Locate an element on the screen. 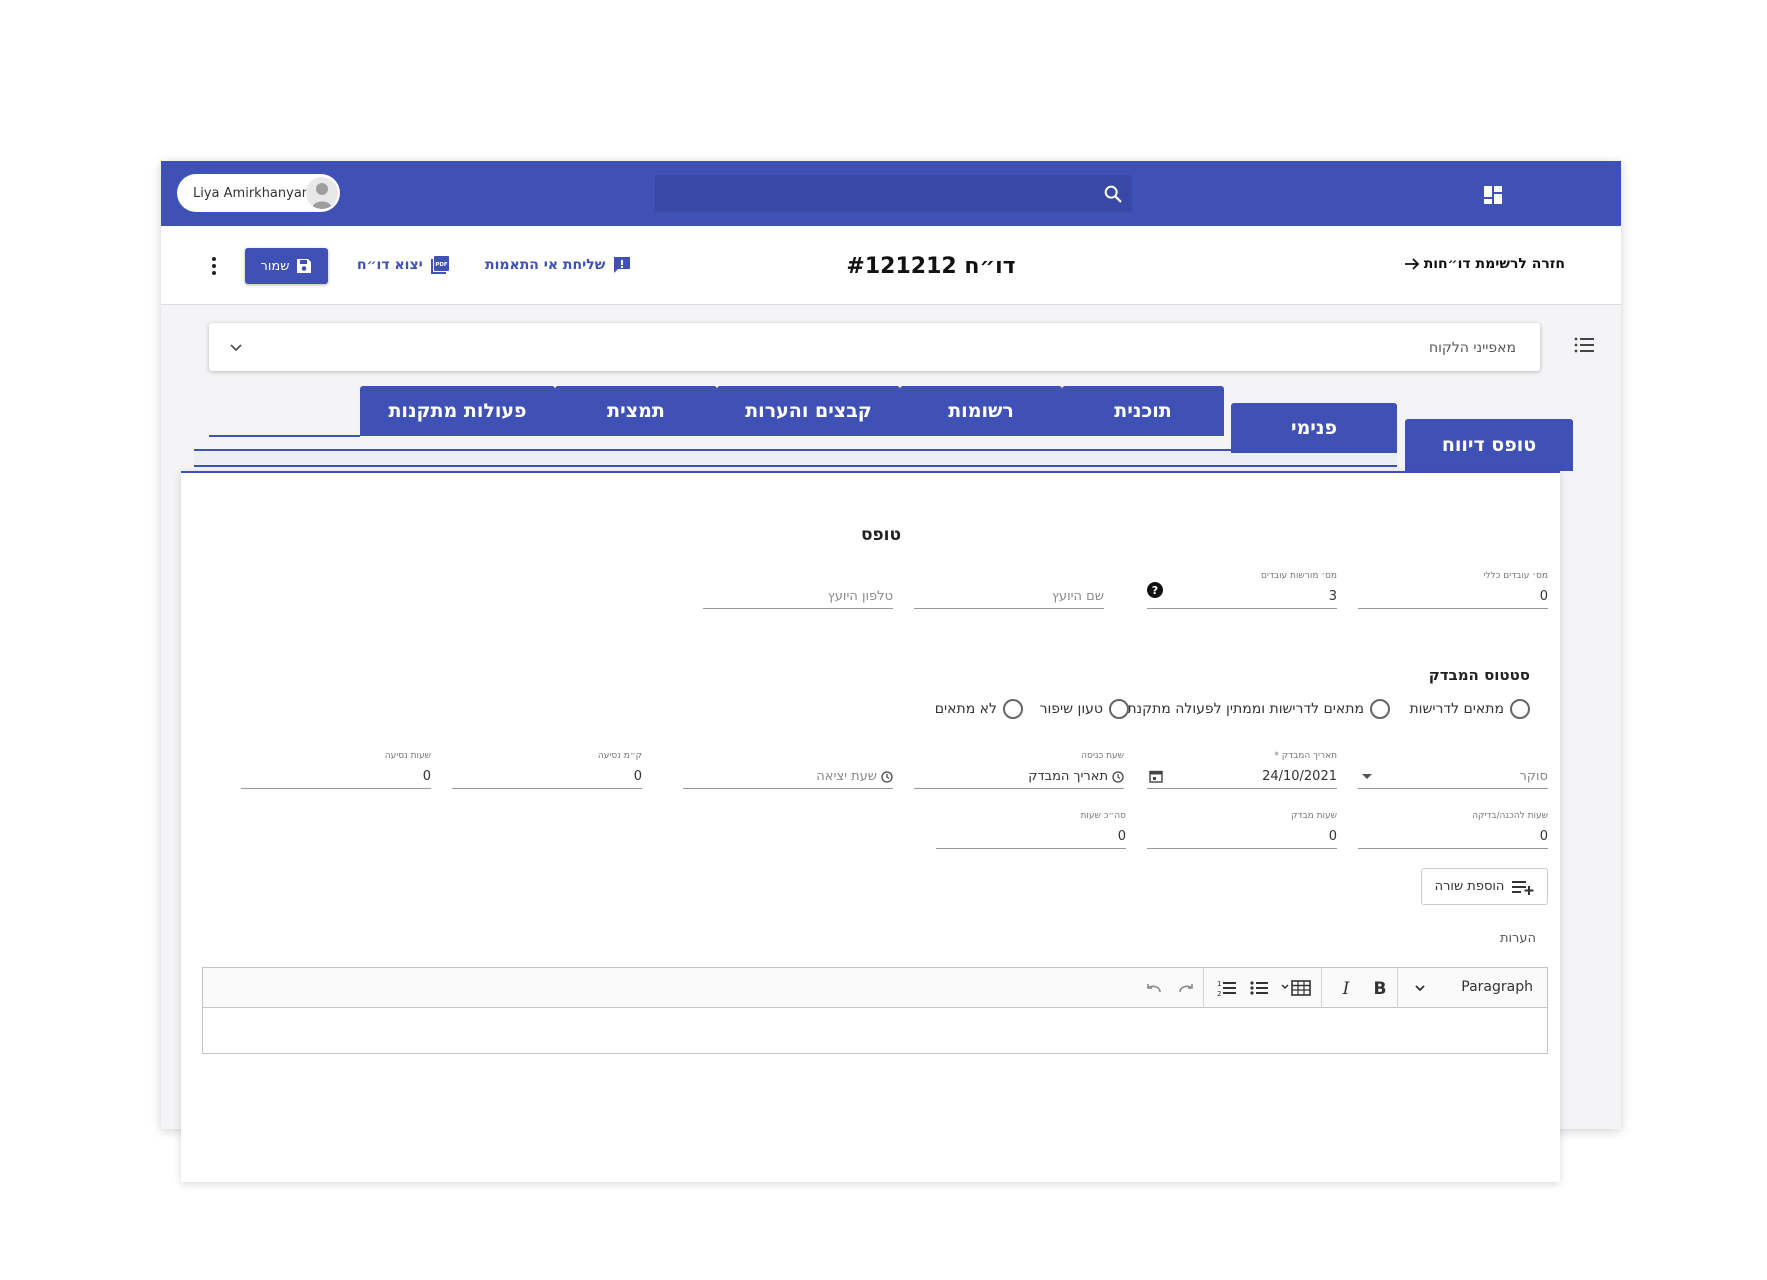 The image size is (1767, 1280). tab-plan: תוכנית is located at coordinates (1143, 411).